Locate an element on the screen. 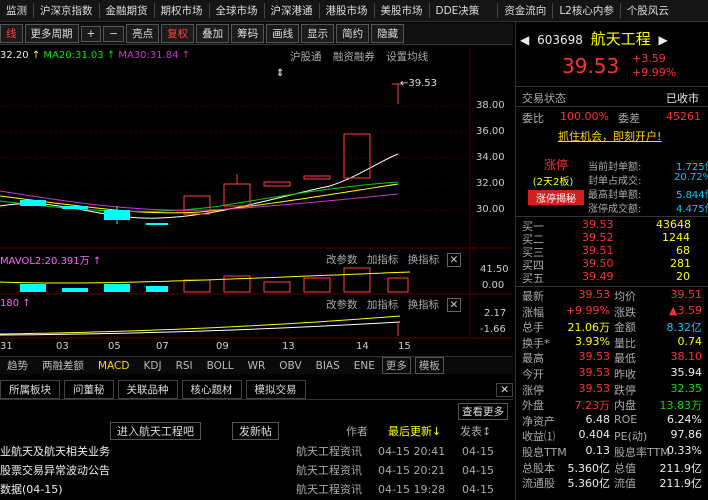 The width and height of the screenshot is (708, 500). menu-item: DDE决策 is located at coordinates (457, 10).